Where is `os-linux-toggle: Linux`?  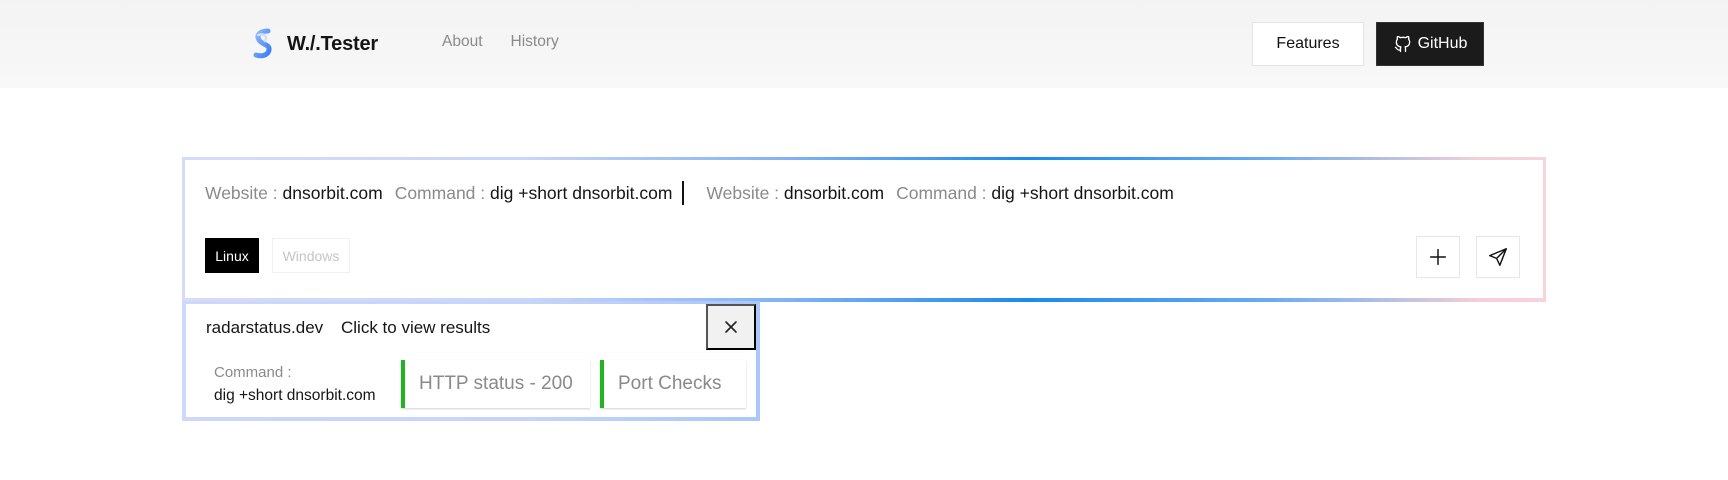
os-linux-toggle: Linux is located at coordinates (232, 255).